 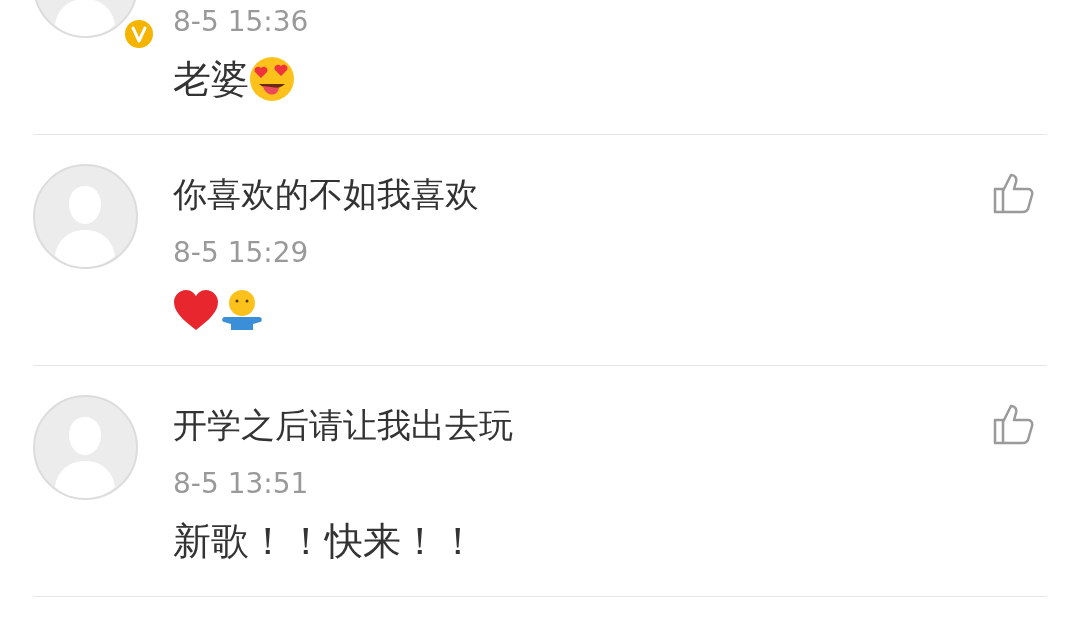 I want to click on user-name: 开学之后请让我出去玩, so click(x=343, y=425).